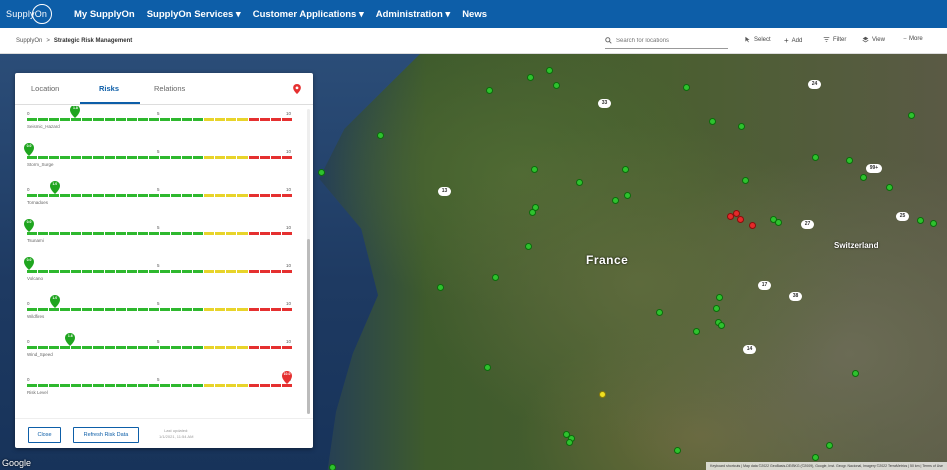 Image resolution: width=947 pixels, height=470 pixels. What do you see at coordinates (795, 296) in the screenshot?
I see `road-label: 38` at bounding box center [795, 296].